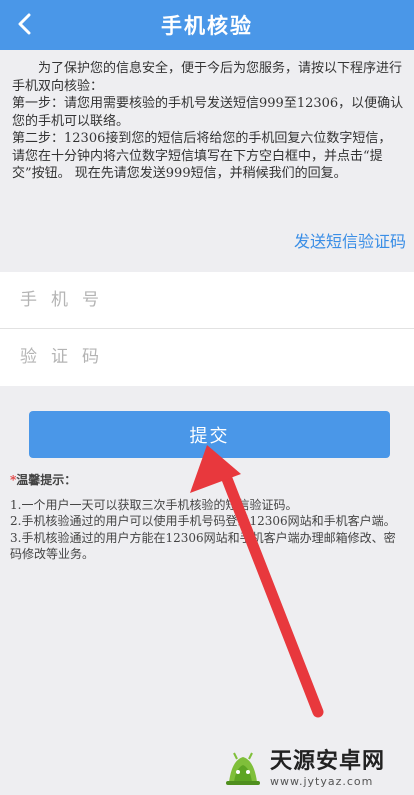 This screenshot has height=795, width=414. Describe the element at coordinates (208, 480) in the screenshot. I see `tips-title: *温馨提示：` at that location.